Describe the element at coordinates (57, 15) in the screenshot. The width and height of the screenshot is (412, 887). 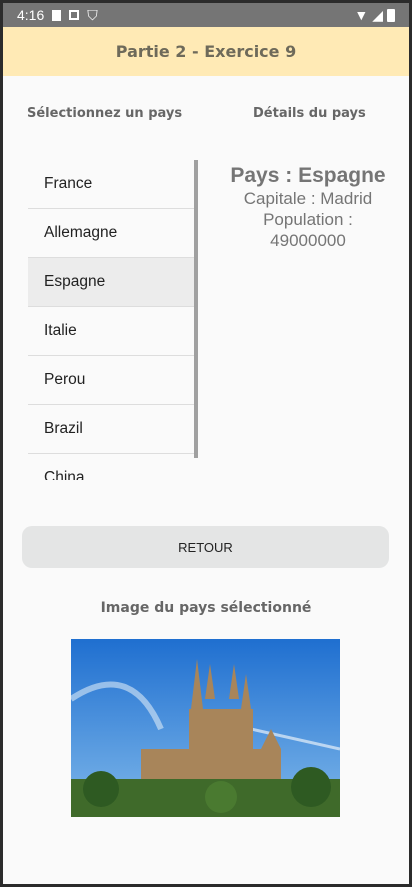
I see `sd-card-icon` at that location.